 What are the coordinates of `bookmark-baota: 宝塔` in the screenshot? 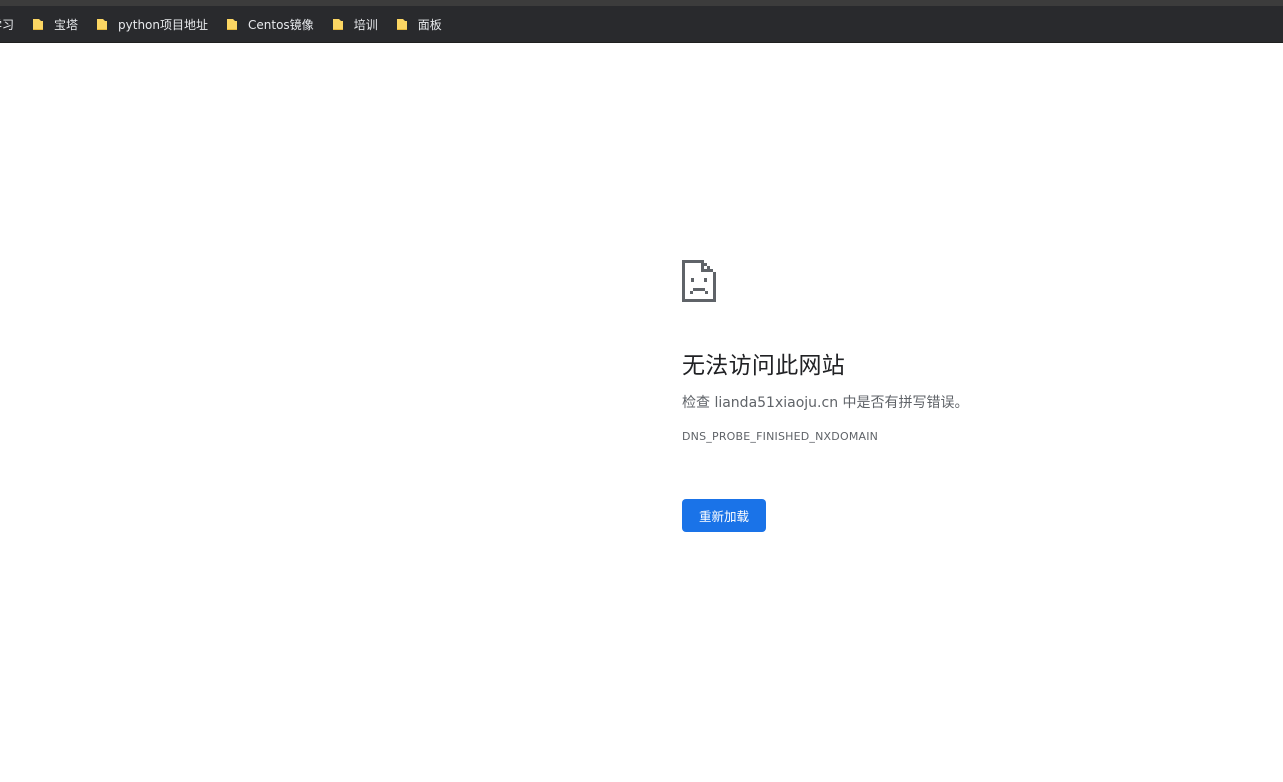 It's located at (55, 24).